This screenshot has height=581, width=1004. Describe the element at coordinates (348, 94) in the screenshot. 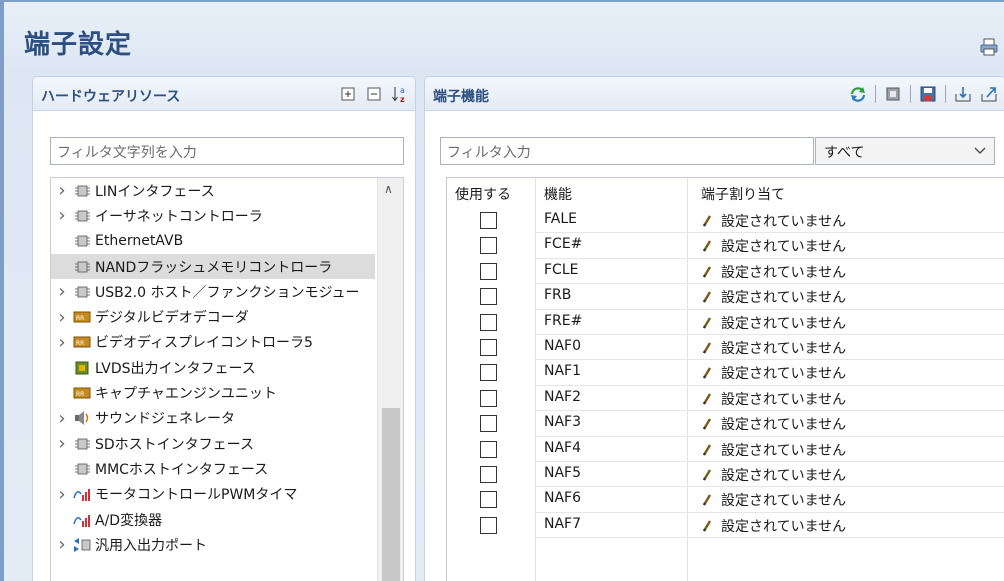

I see `expand-all-icon` at that location.